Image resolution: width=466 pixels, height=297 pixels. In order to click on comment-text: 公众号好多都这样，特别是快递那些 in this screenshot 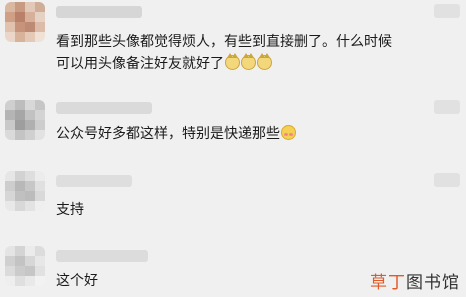, I will do `click(168, 134)`.